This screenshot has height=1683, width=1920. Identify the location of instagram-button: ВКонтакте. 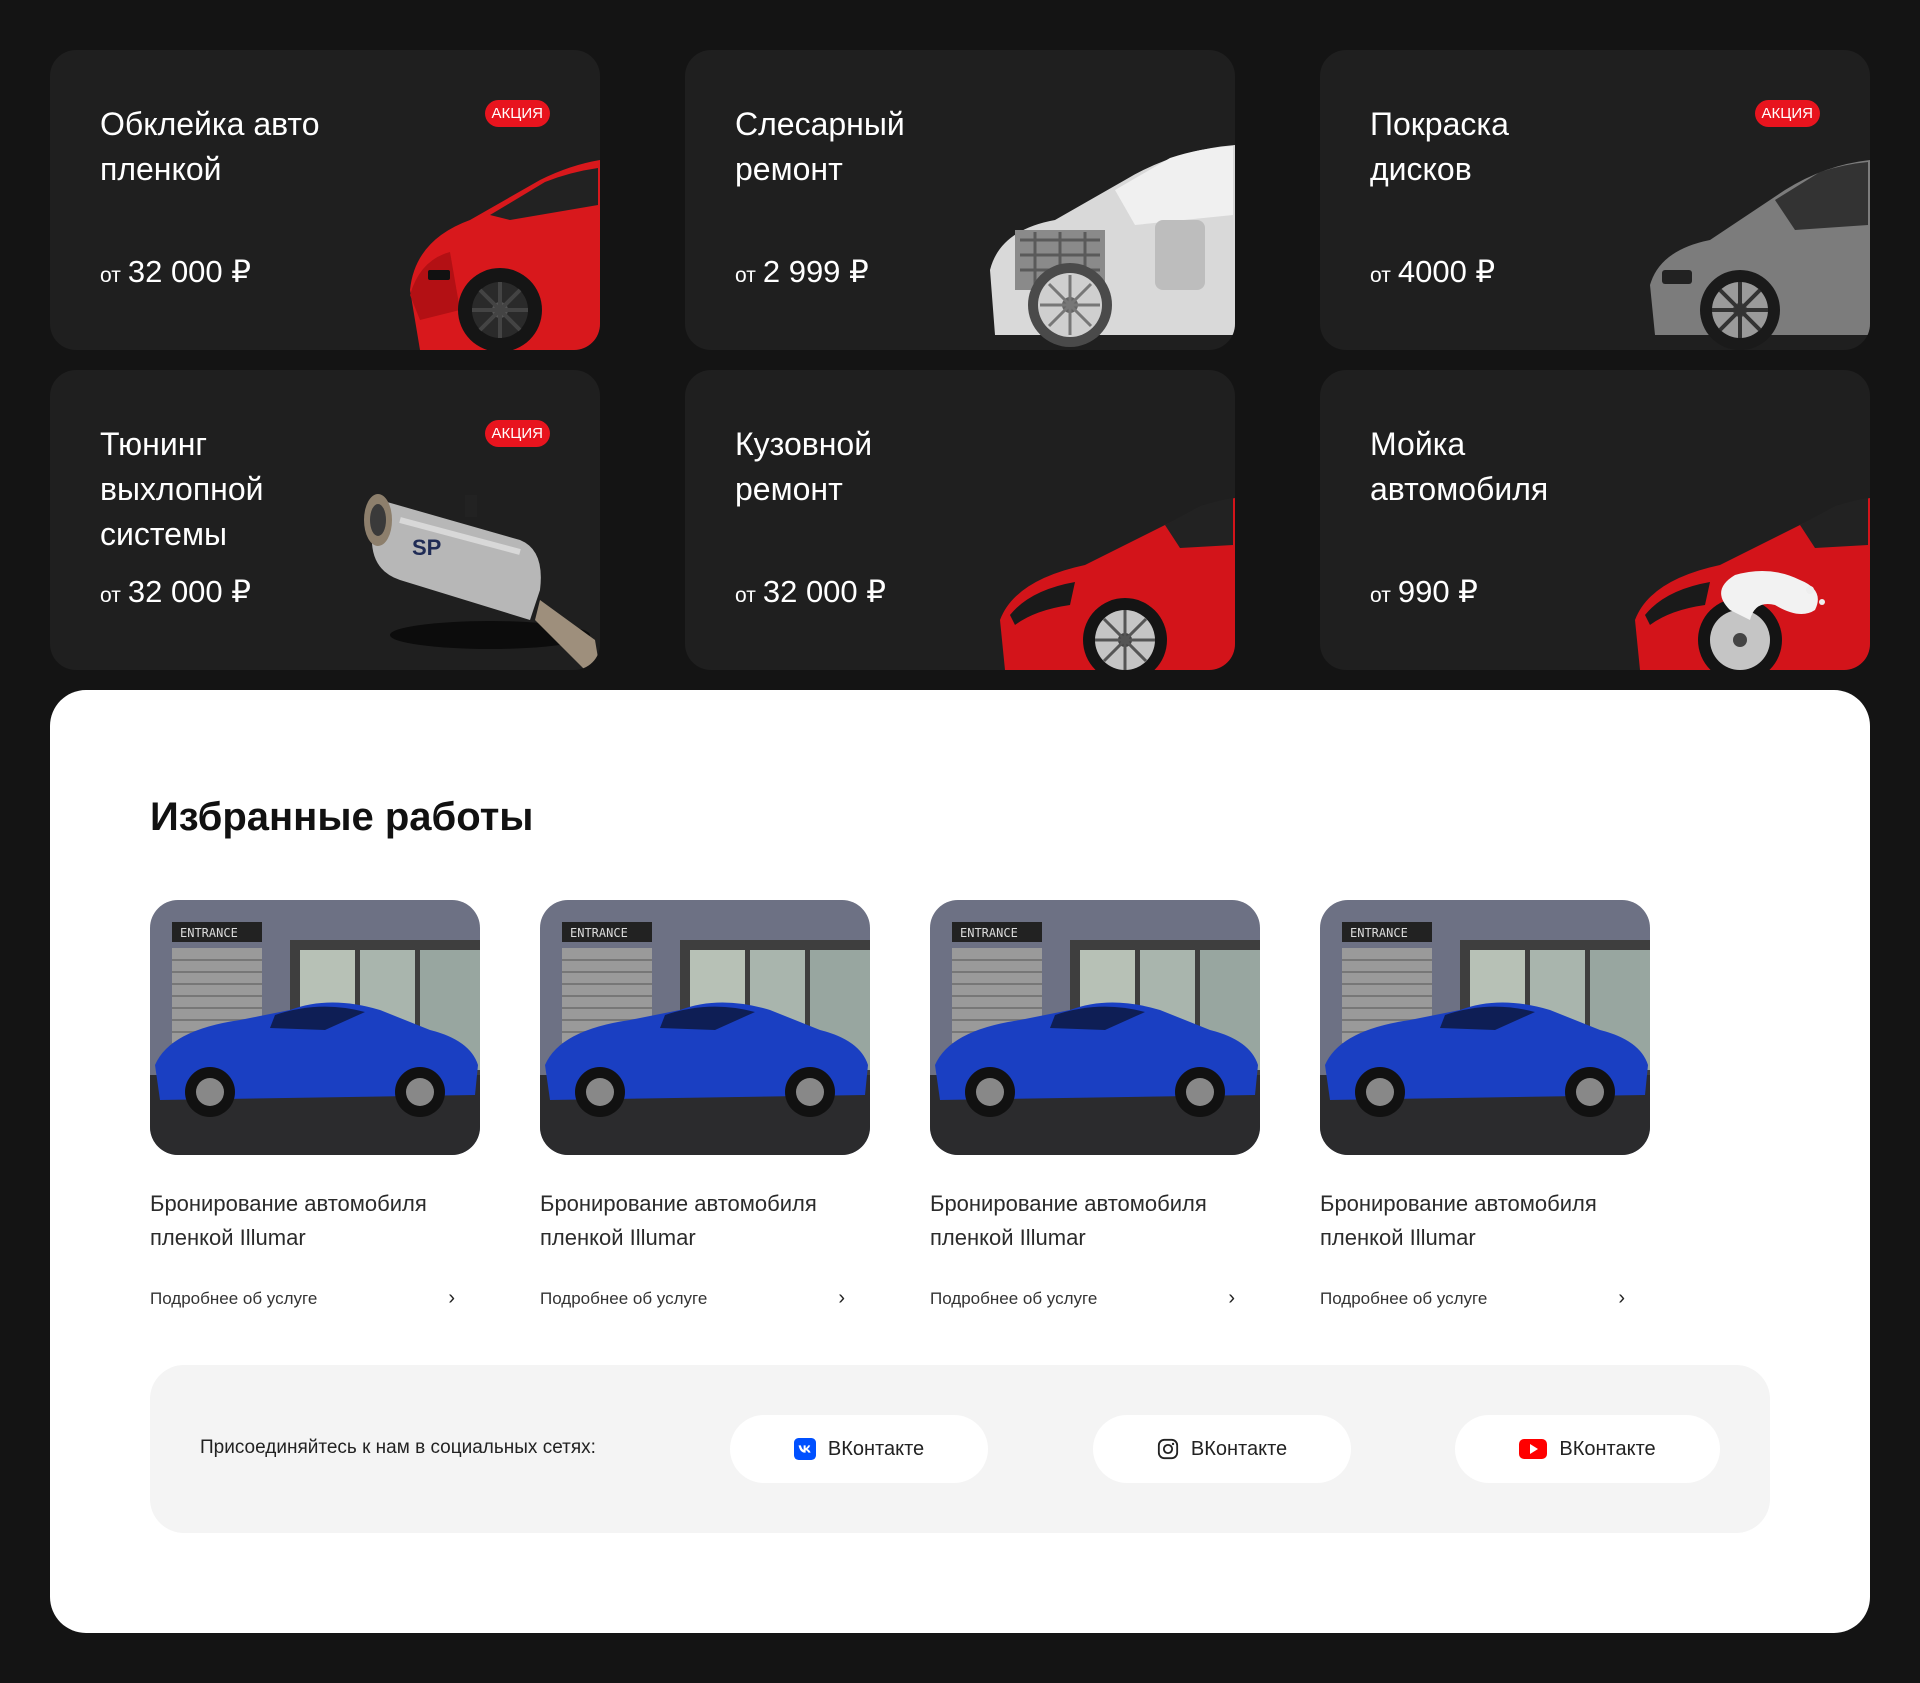
(1222, 1449).